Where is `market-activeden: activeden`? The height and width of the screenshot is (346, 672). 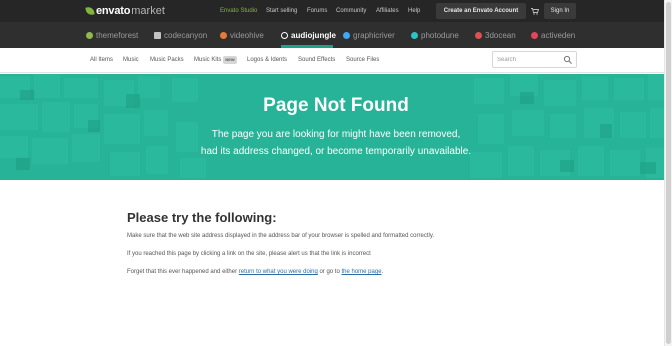 market-activeden: activeden is located at coordinates (553, 35).